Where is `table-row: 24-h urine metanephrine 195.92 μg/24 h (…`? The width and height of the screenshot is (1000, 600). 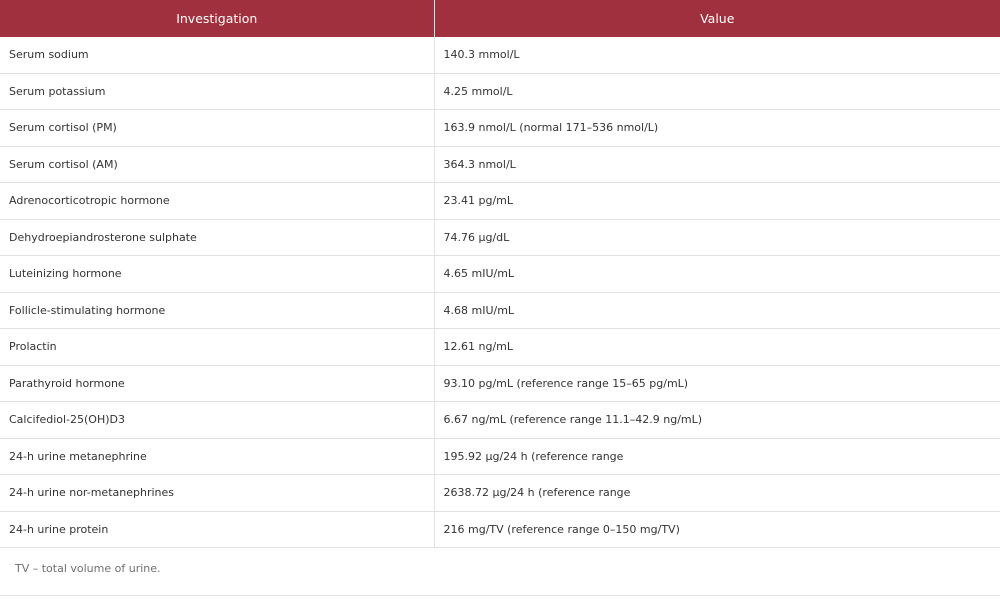 table-row: 24-h urine metanephrine 195.92 μg/24 h (… is located at coordinates (500, 456).